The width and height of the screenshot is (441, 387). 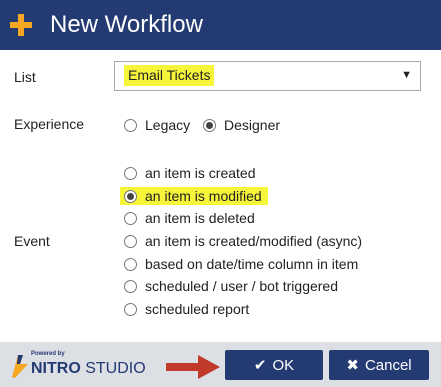 I want to click on list-selected-value: Email Tickets, so click(x=169, y=75).